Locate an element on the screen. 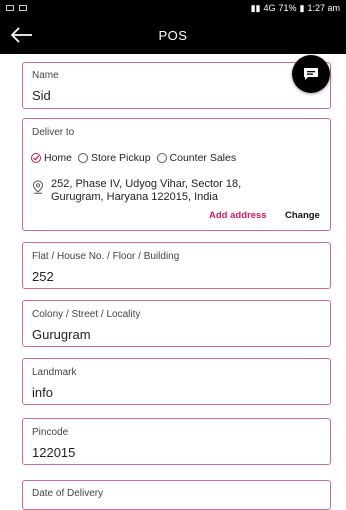 The height and width of the screenshot is (510, 346). chat-icon is located at coordinates (311, 74).